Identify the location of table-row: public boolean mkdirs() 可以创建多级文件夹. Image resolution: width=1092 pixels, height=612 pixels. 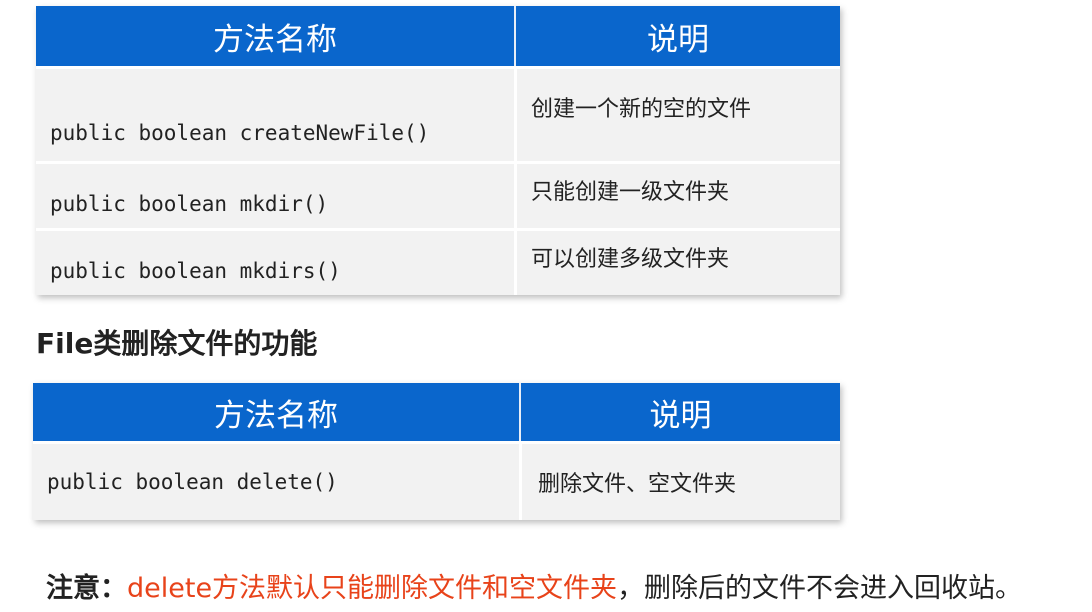
(438, 261).